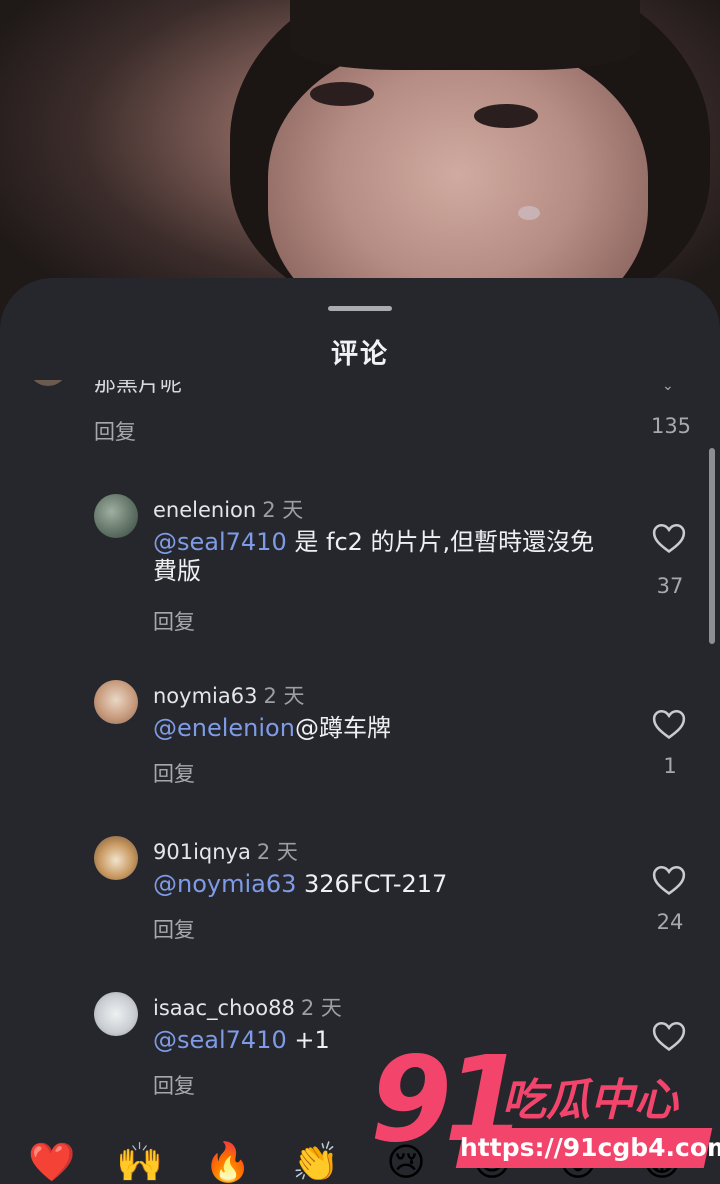 This screenshot has height=1184, width=720. Describe the element at coordinates (204, 510) in the screenshot. I see `username: enelenion` at that location.